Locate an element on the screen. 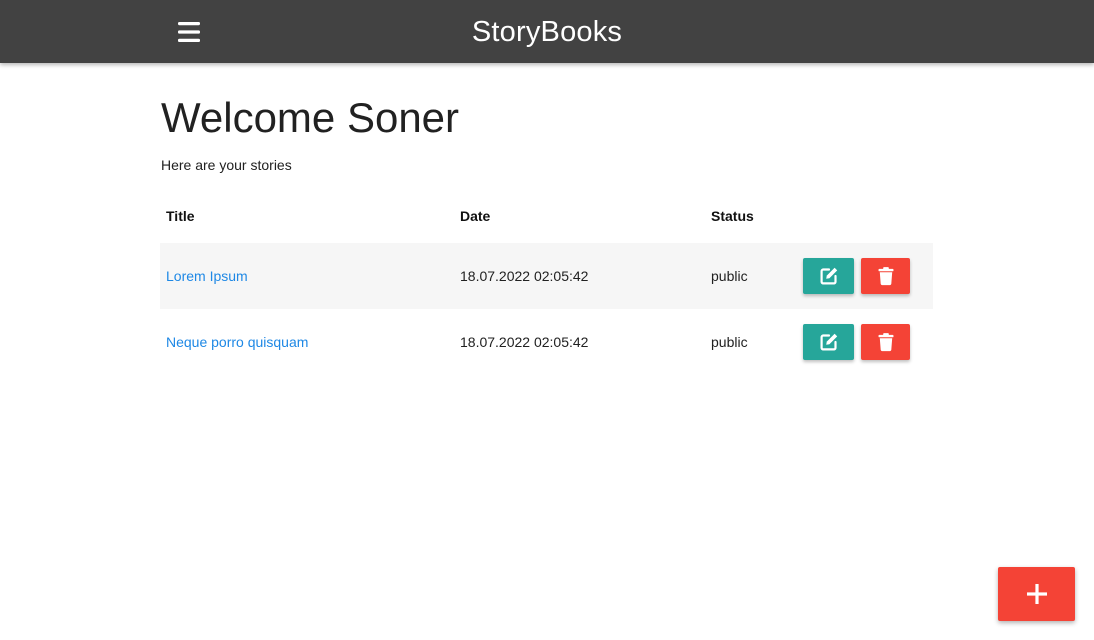 The width and height of the screenshot is (1094, 640). top-navbar: StoryBooks is located at coordinates (547, 31).